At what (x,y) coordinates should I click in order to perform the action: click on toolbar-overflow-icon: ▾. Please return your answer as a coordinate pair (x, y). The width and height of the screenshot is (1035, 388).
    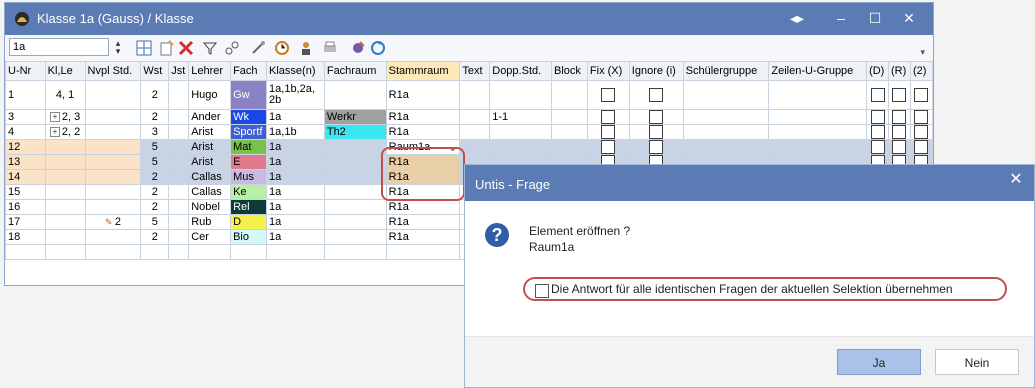
    Looking at the image, I should click on (922, 52).